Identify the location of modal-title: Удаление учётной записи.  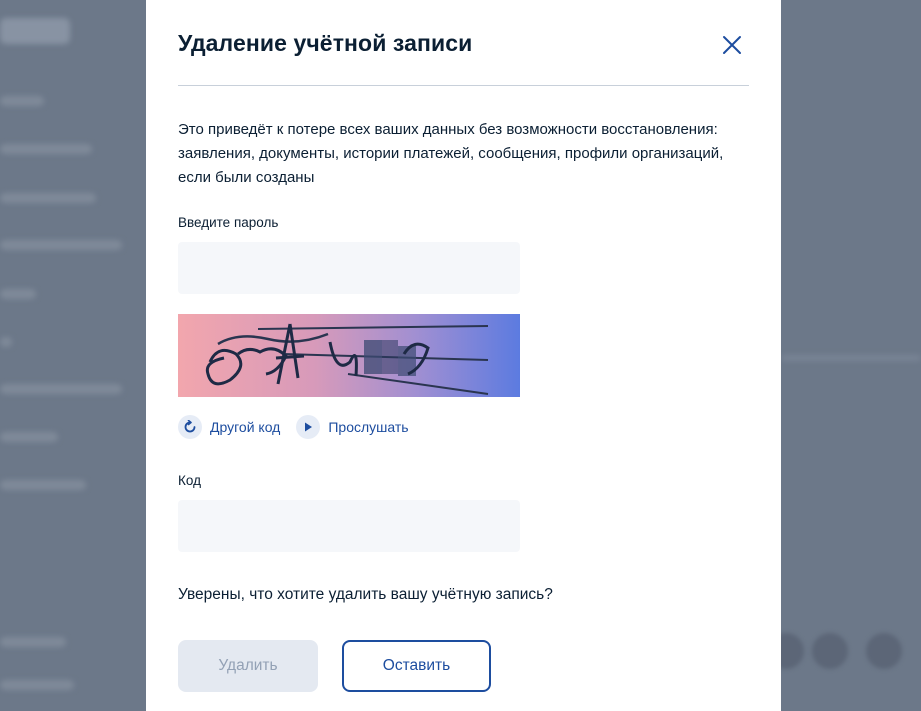
(325, 43).